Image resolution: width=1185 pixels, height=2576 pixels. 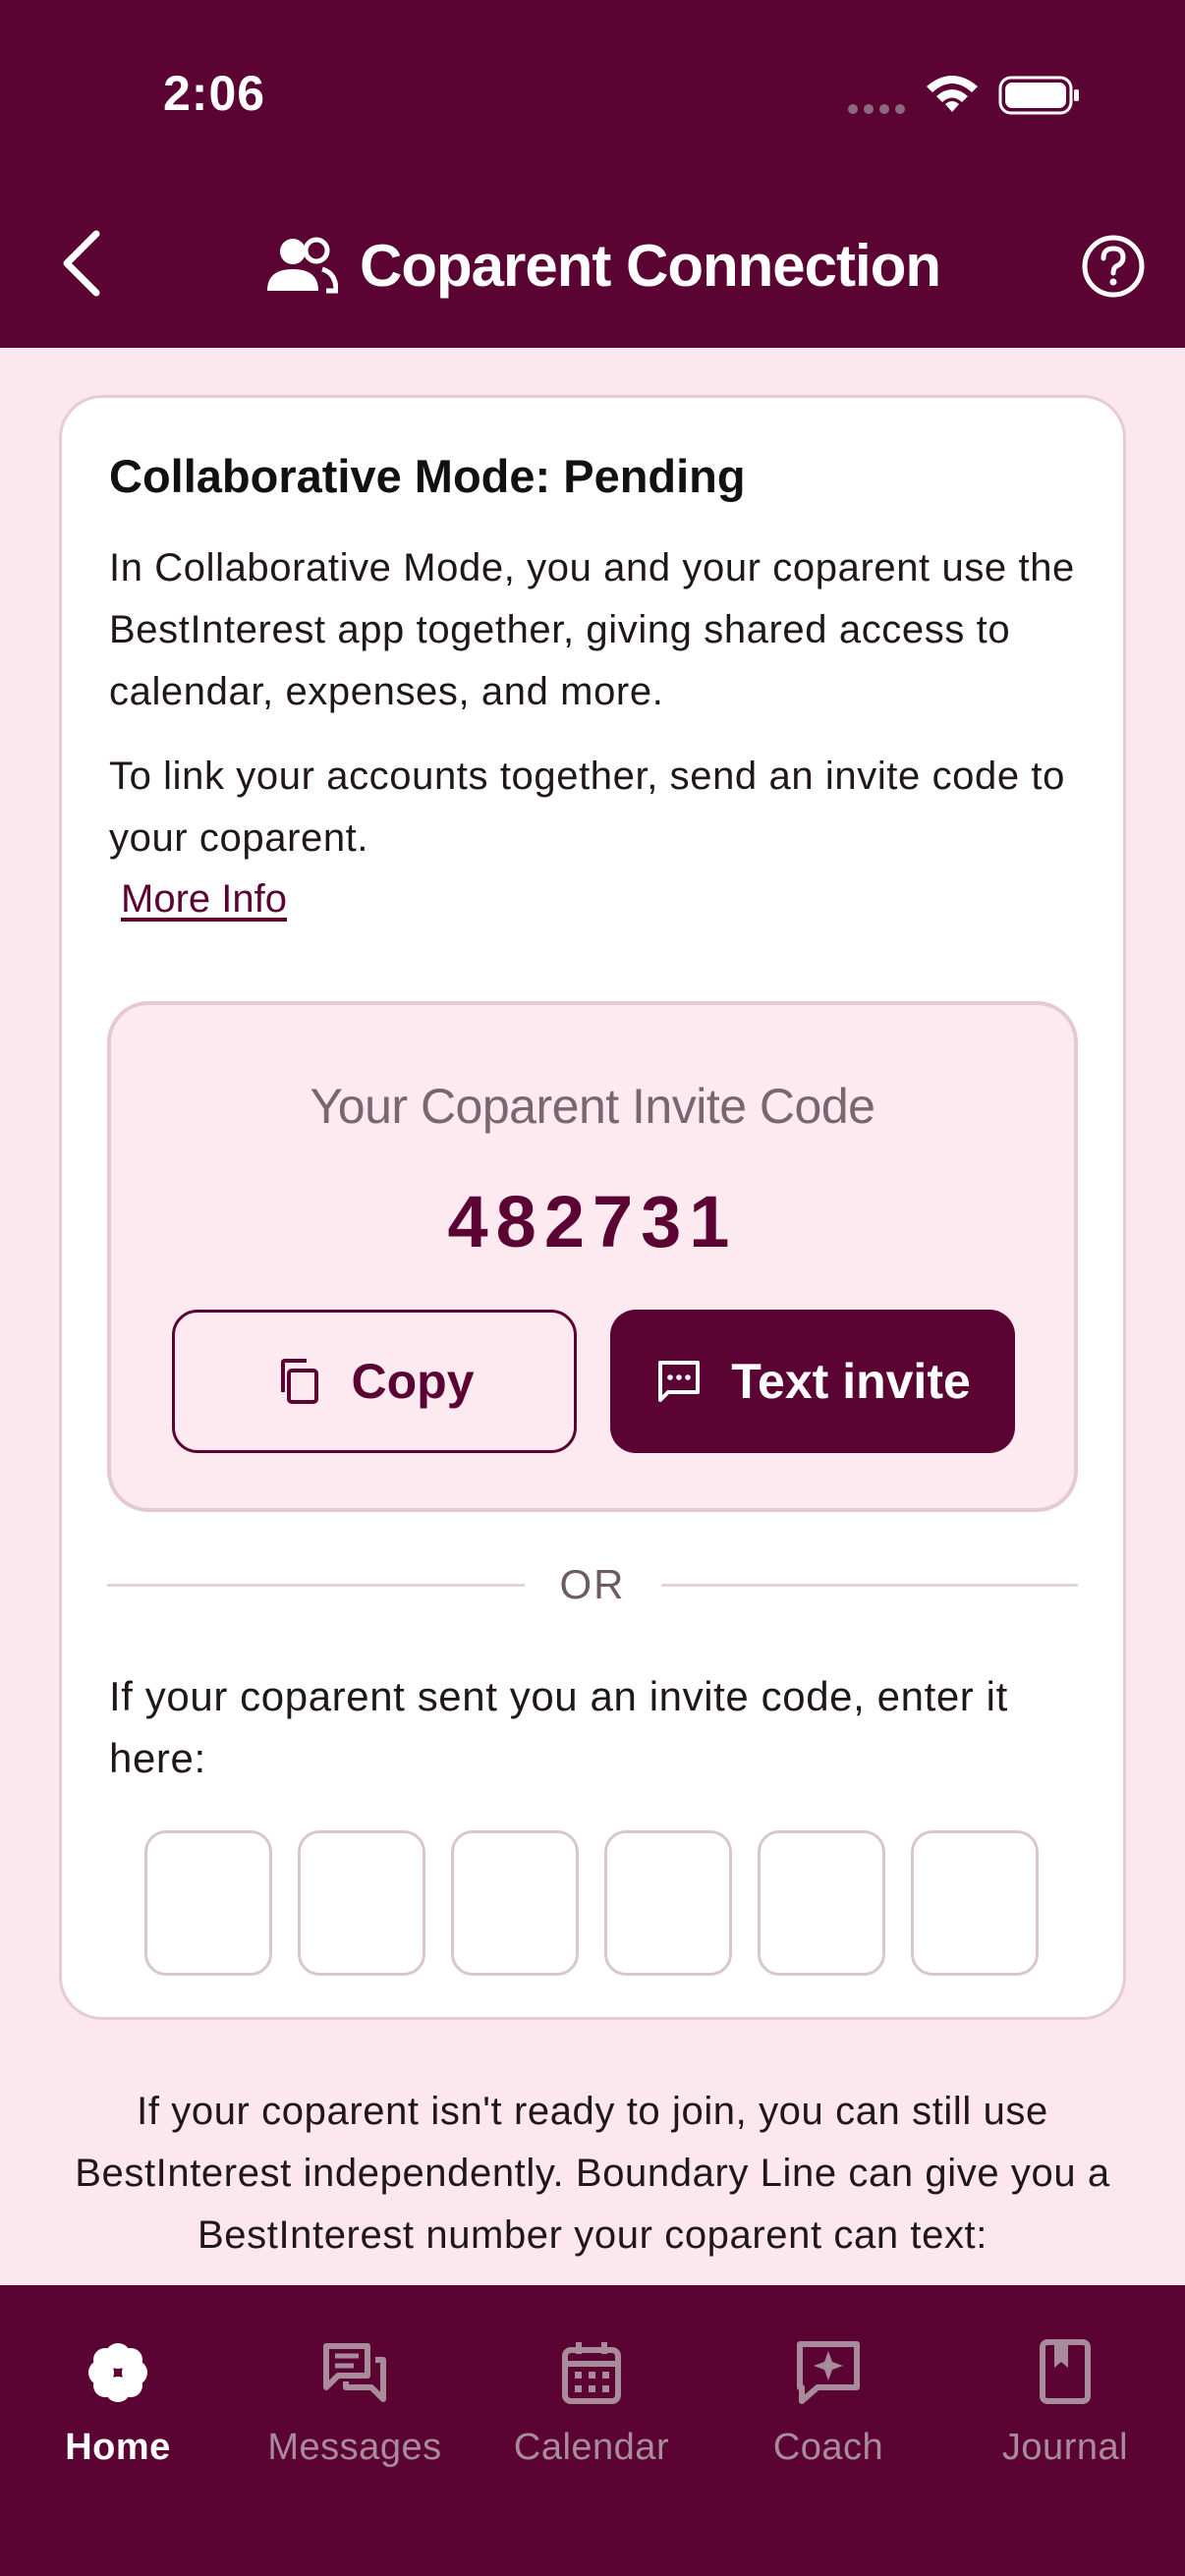 I want to click on text-invite-button: Text invite, so click(x=813, y=1381).